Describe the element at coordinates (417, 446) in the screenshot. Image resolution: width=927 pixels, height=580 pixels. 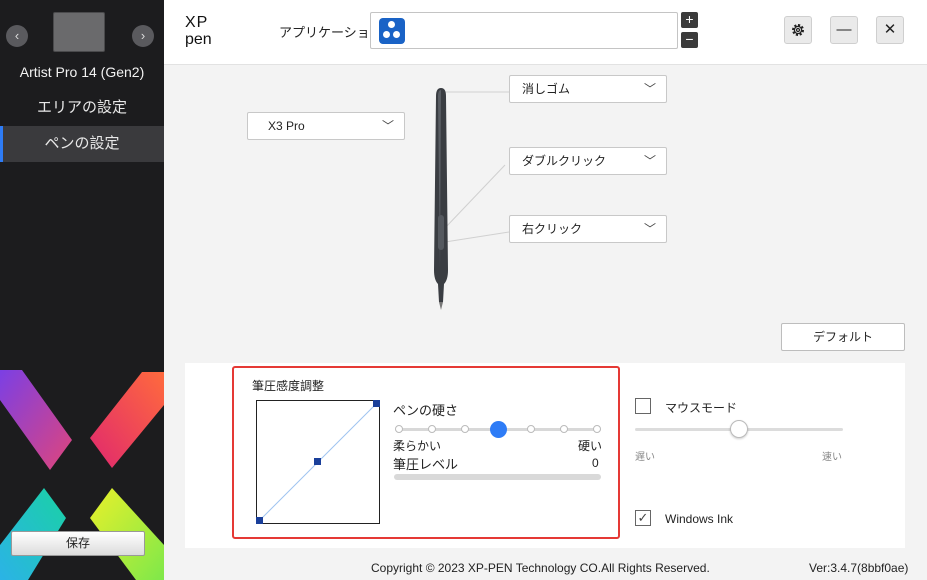
I see `soft-label: 柔らかい` at that location.